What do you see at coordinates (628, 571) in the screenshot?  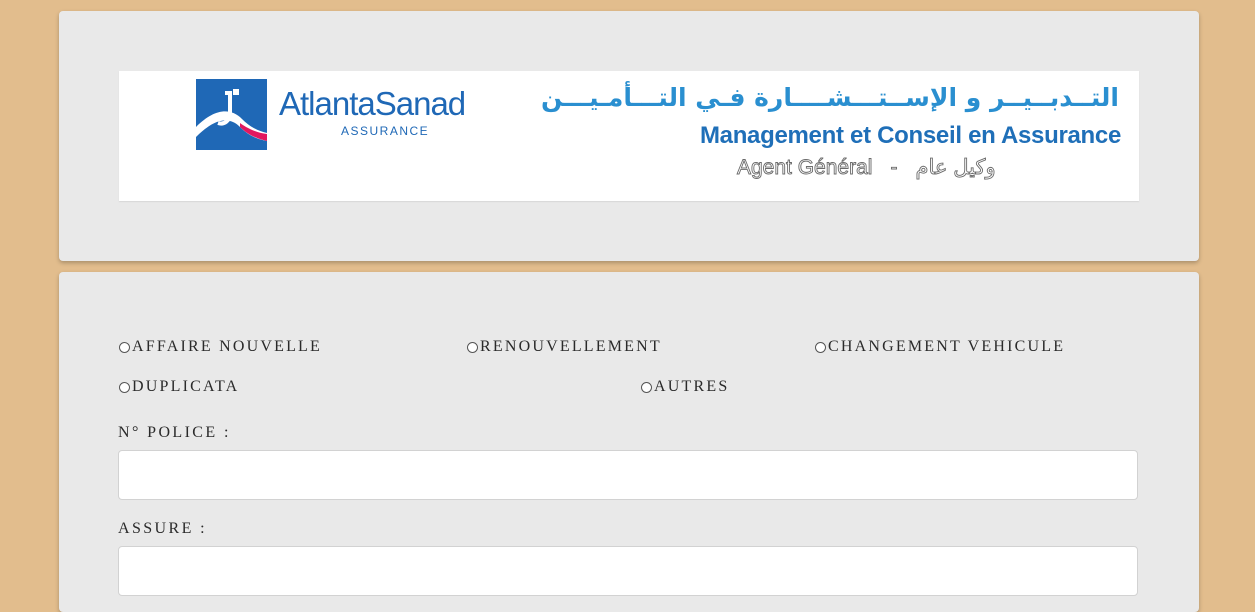 I see `assure-input` at bounding box center [628, 571].